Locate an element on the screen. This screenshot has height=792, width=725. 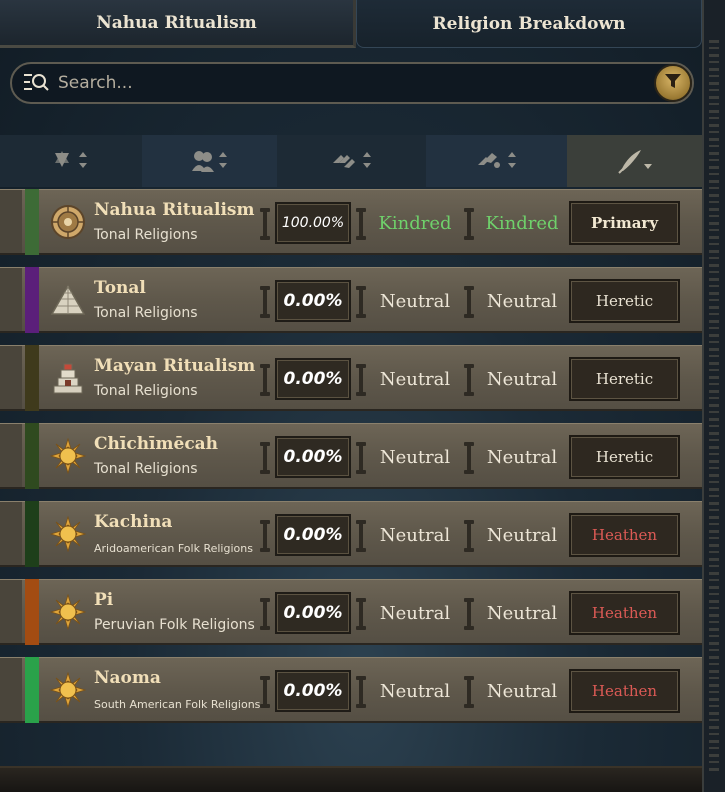
opinion-b-sort-icon is located at coordinates (497, 161).